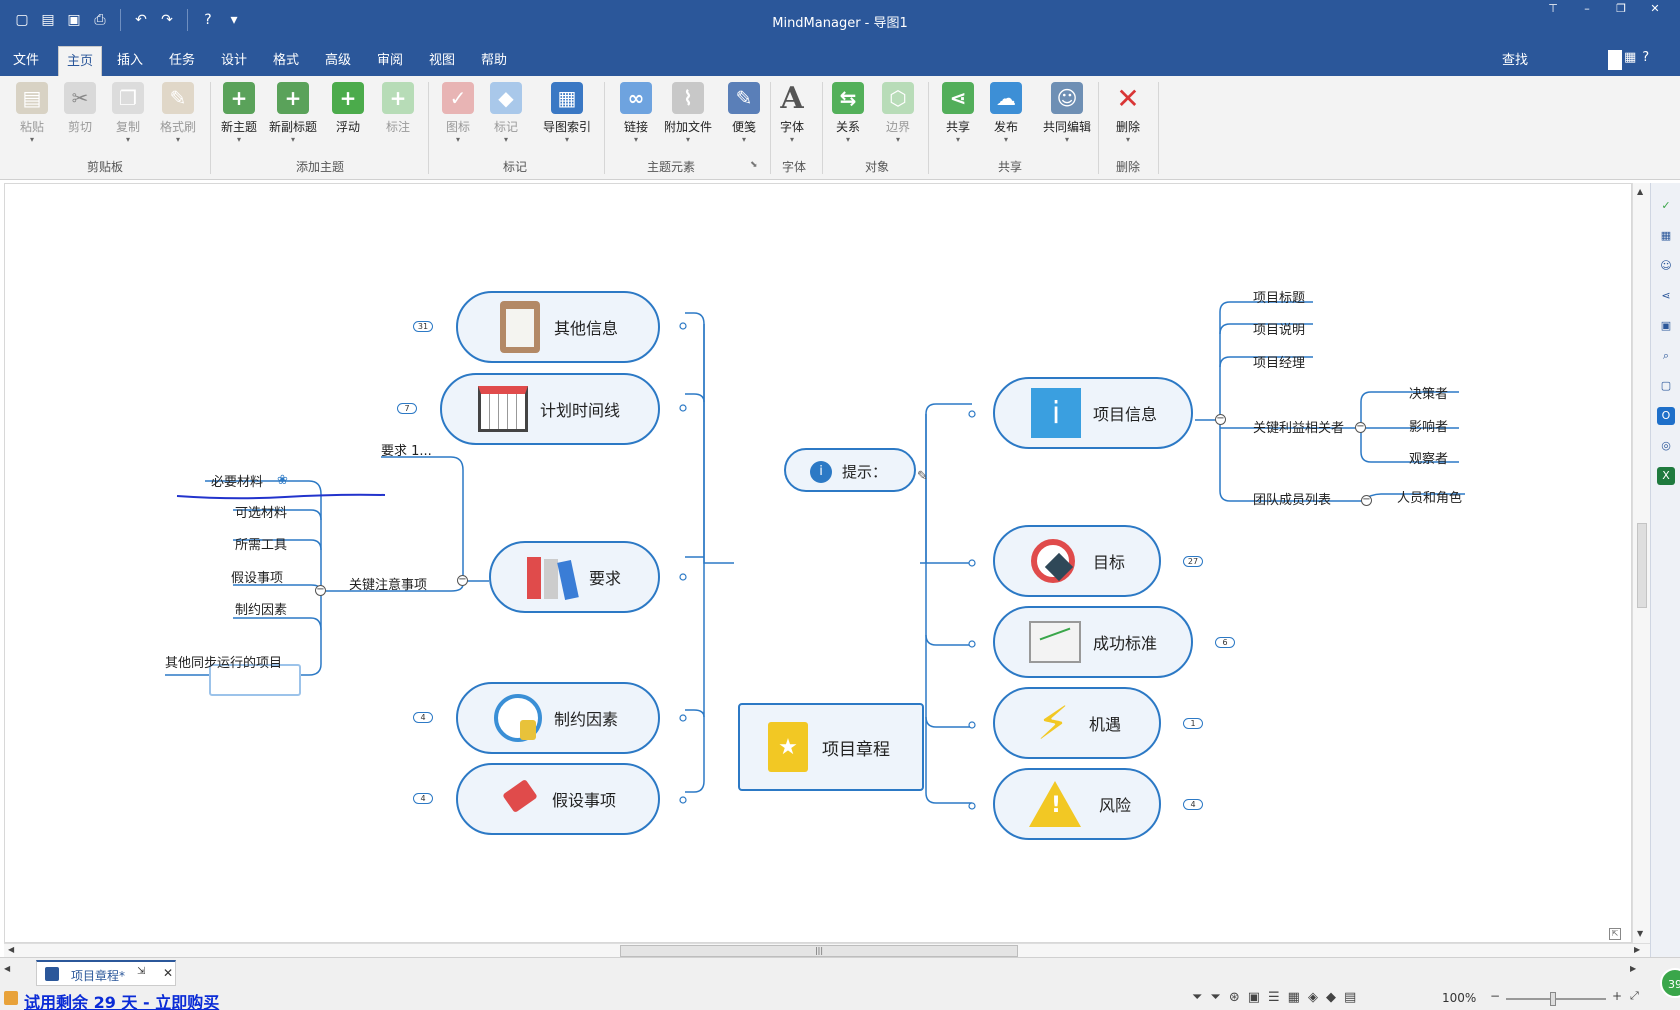 This screenshot has width=1680, height=1010. What do you see at coordinates (792, 113) in the screenshot?
I see `font-button: A 字体 ▾` at bounding box center [792, 113].